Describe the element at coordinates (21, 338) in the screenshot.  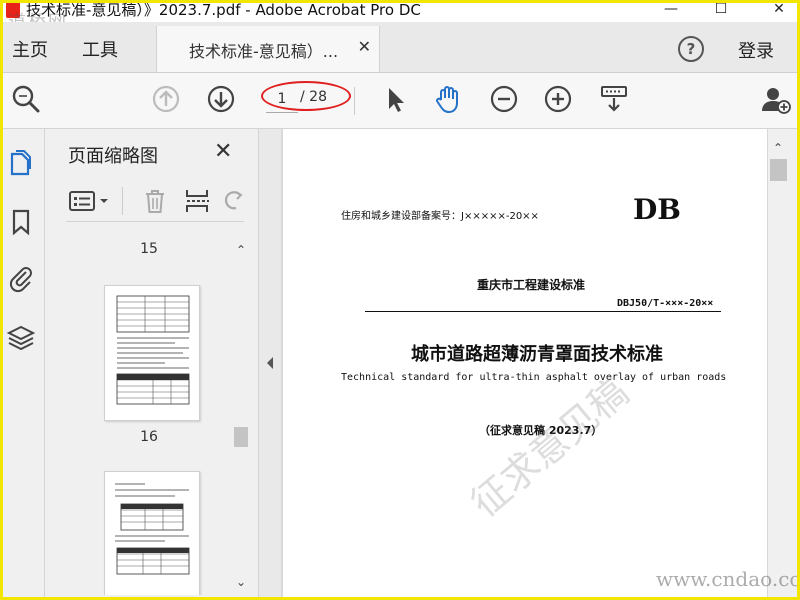
I see `layers-icon` at that location.